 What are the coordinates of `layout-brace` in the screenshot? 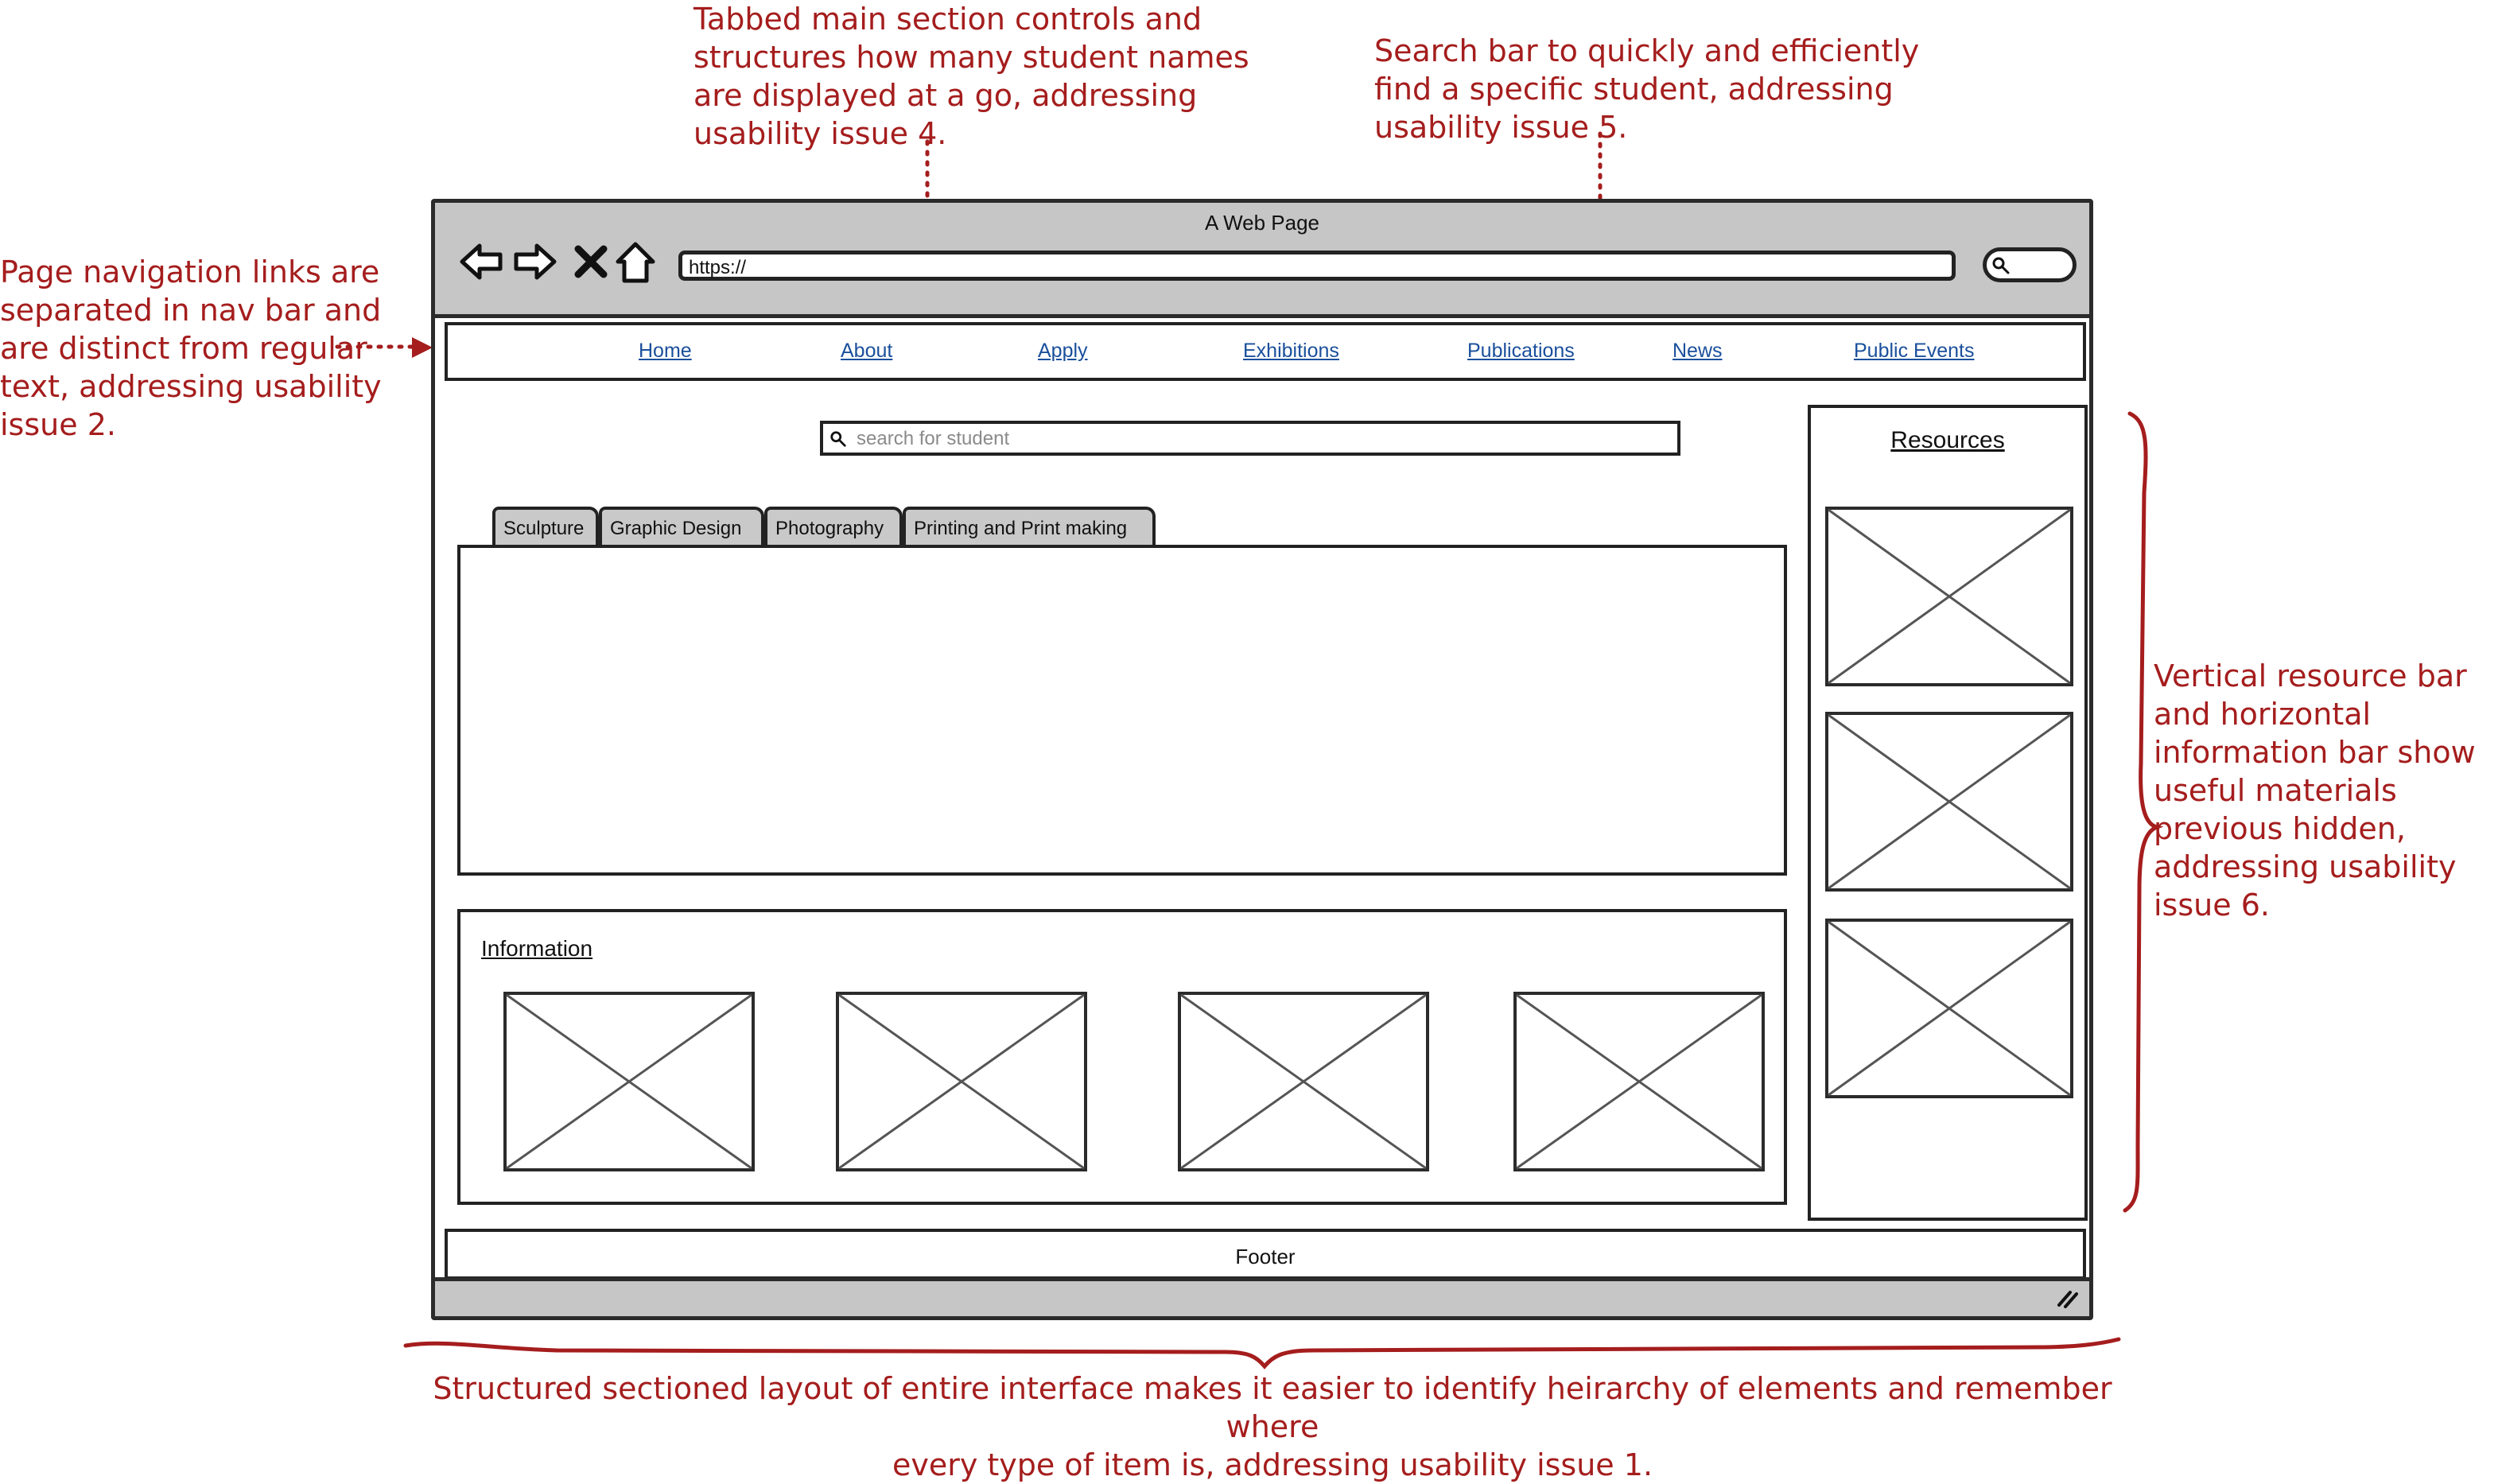 It's located at (1262, 1353).